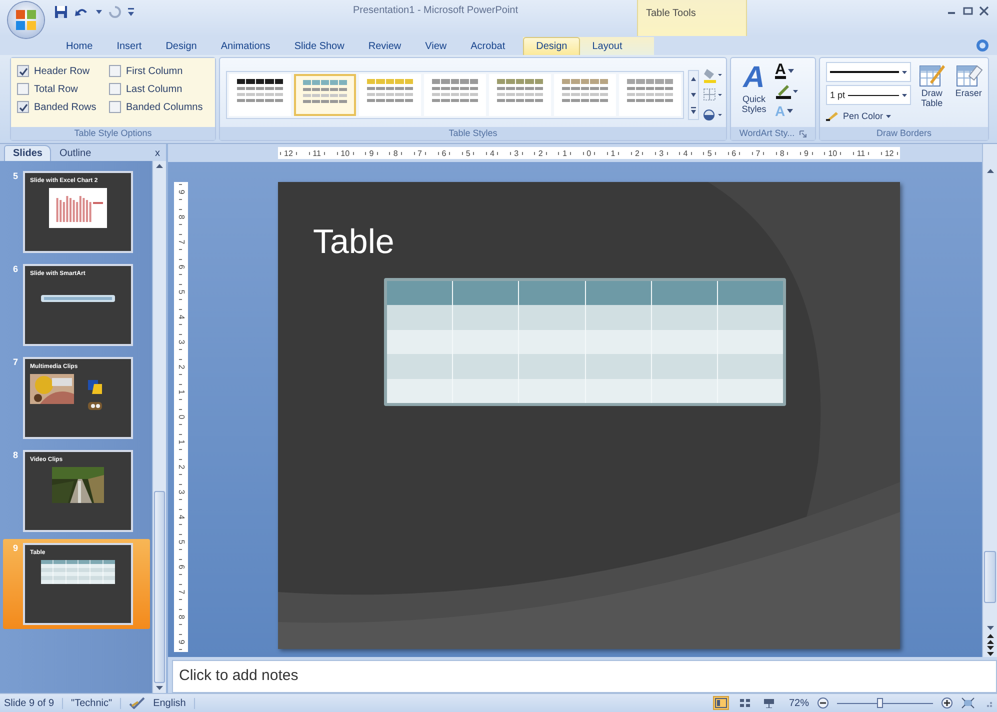  What do you see at coordinates (861, 153) in the screenshot?
I see `ruler-number: 11` at bounding box center [861, 153].